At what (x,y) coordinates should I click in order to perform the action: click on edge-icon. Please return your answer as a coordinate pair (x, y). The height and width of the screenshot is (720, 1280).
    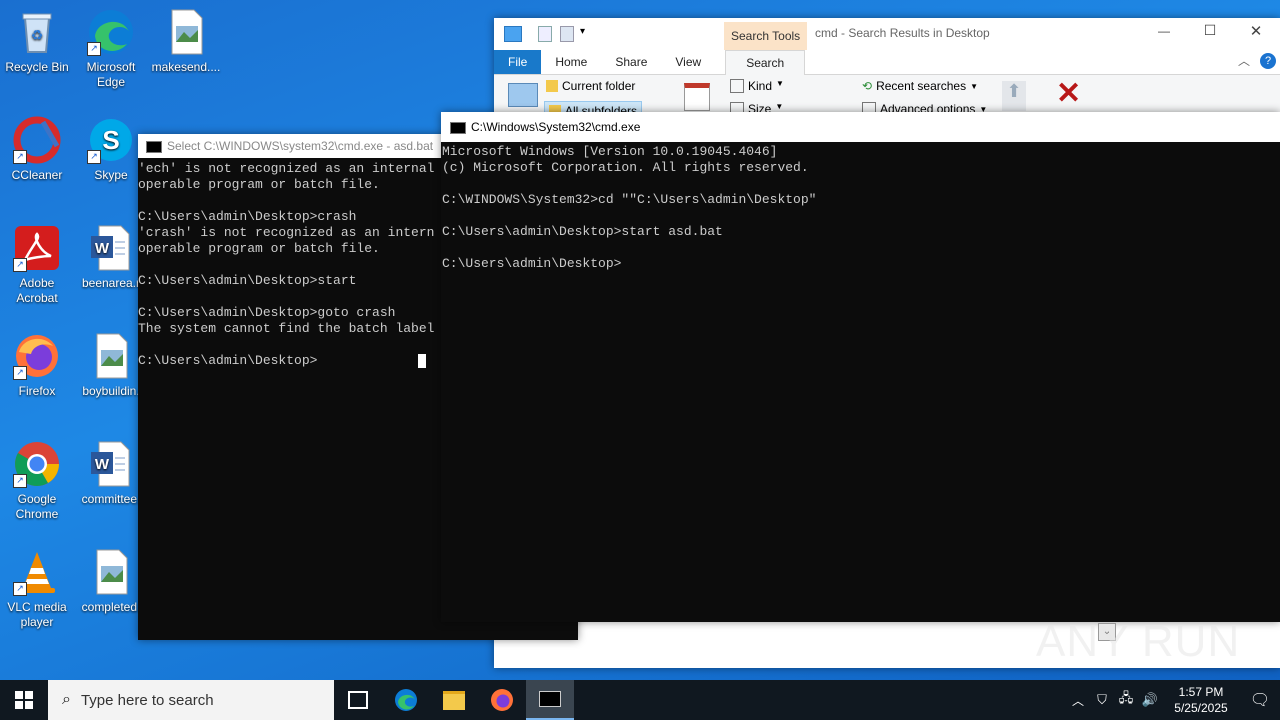
    Looking at the image, I should click on (406, 700).